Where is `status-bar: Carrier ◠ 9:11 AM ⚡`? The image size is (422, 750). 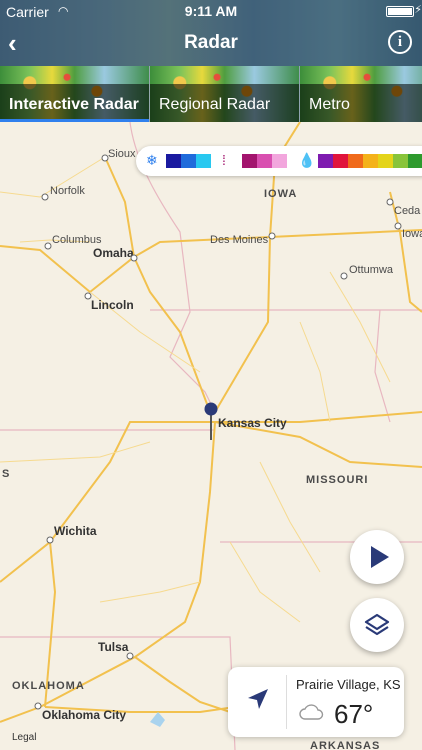 status-bar: Carrier ◠ 9:11 AM ⚡ is located at coordinates (211, 11).